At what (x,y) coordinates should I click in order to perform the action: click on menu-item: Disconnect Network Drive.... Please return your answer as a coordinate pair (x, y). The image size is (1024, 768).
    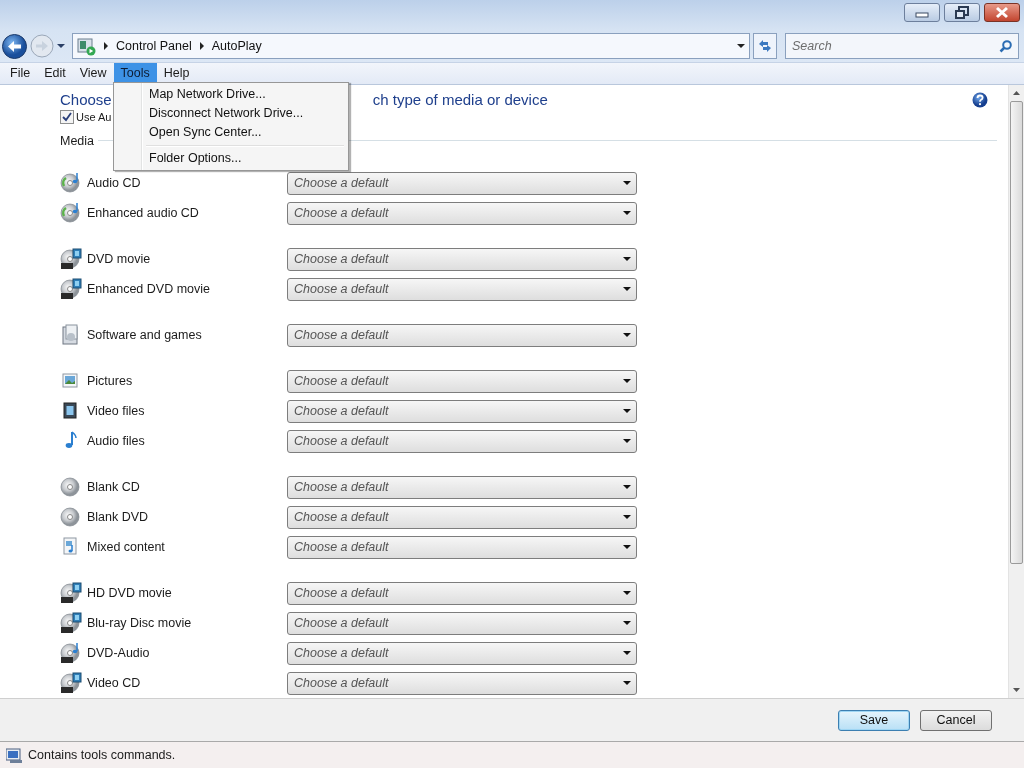
    Looking at the image, I should click on (231, 113).